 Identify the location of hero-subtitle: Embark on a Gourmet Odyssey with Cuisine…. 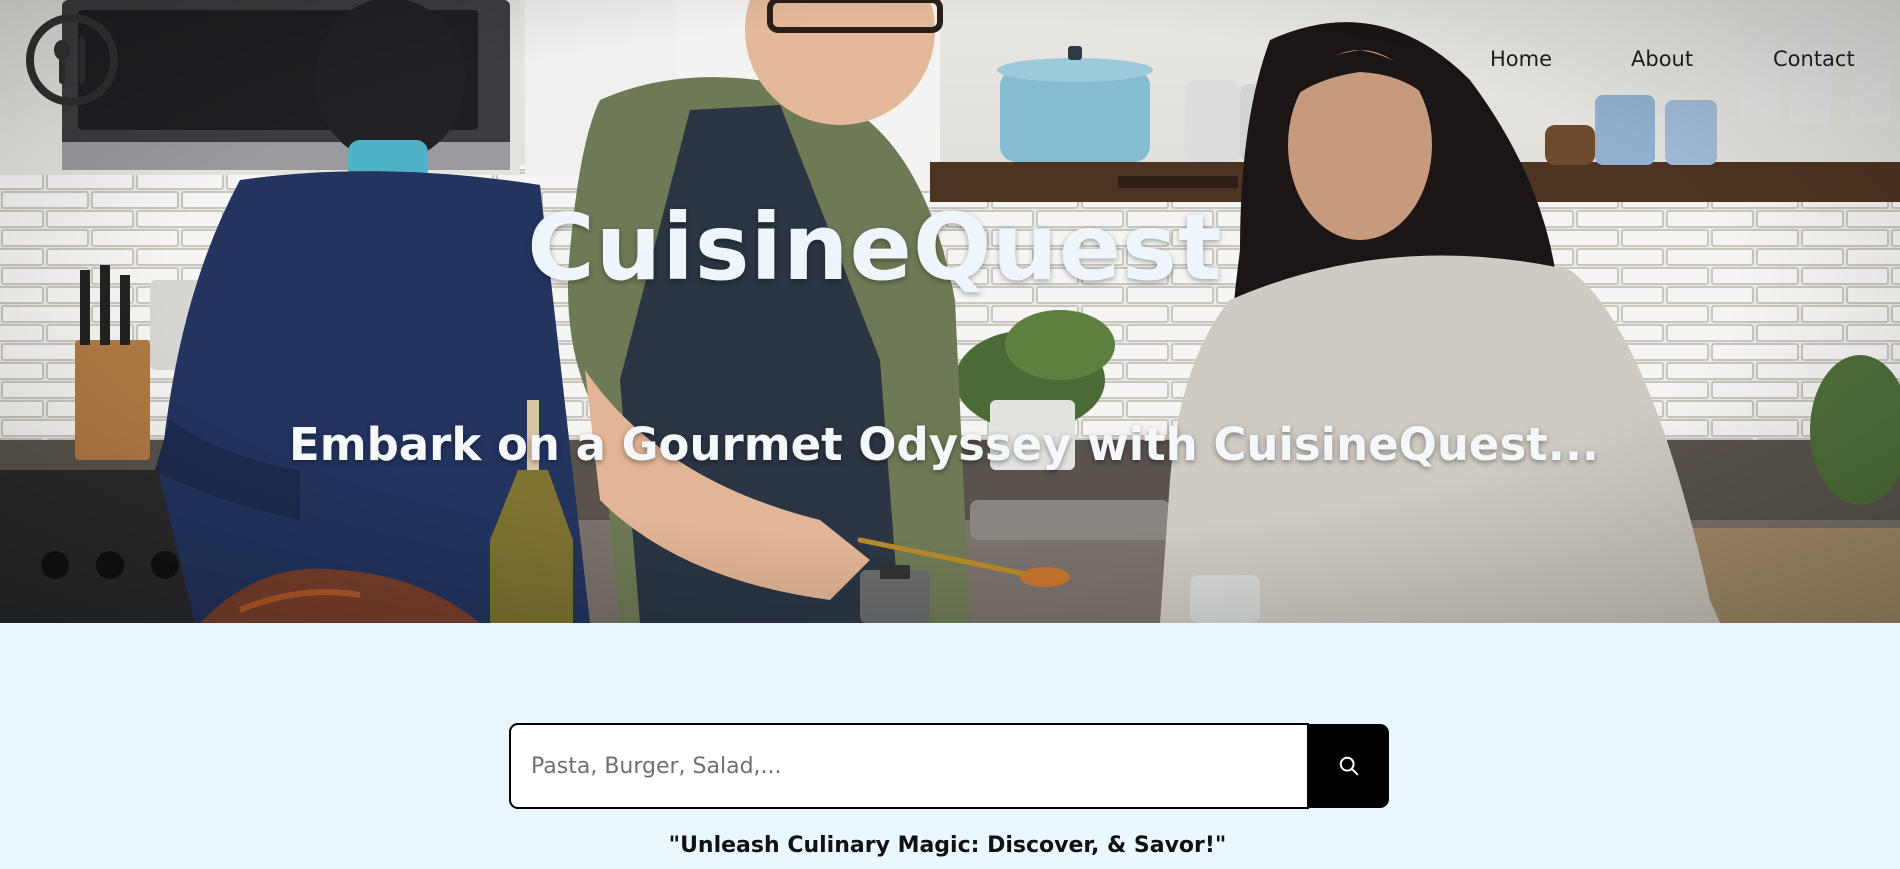
(944, 444).